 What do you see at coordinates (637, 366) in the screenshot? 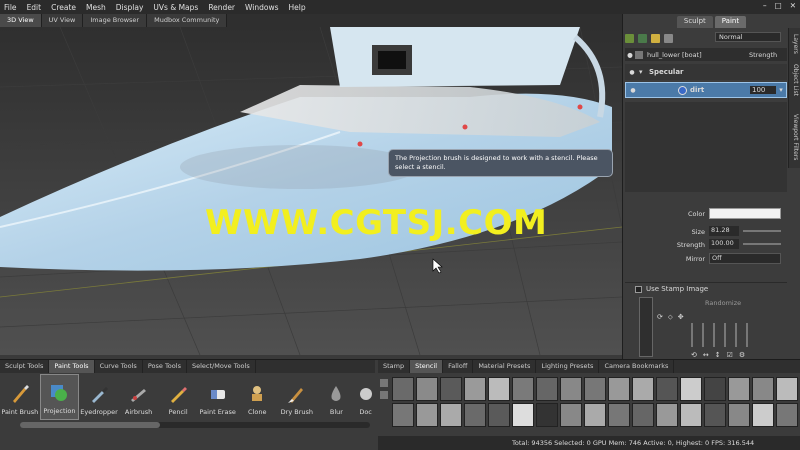
I see `tab-camera-bookmarks: Camera Bookmarks` at bounding box center [637, 366].